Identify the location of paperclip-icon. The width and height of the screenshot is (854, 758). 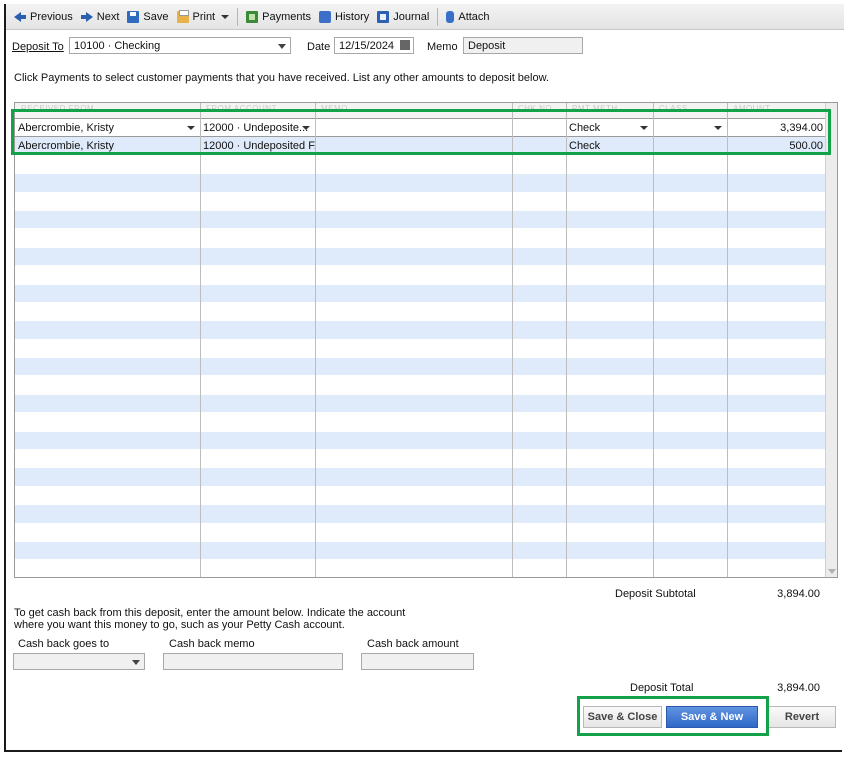
(450, 16).